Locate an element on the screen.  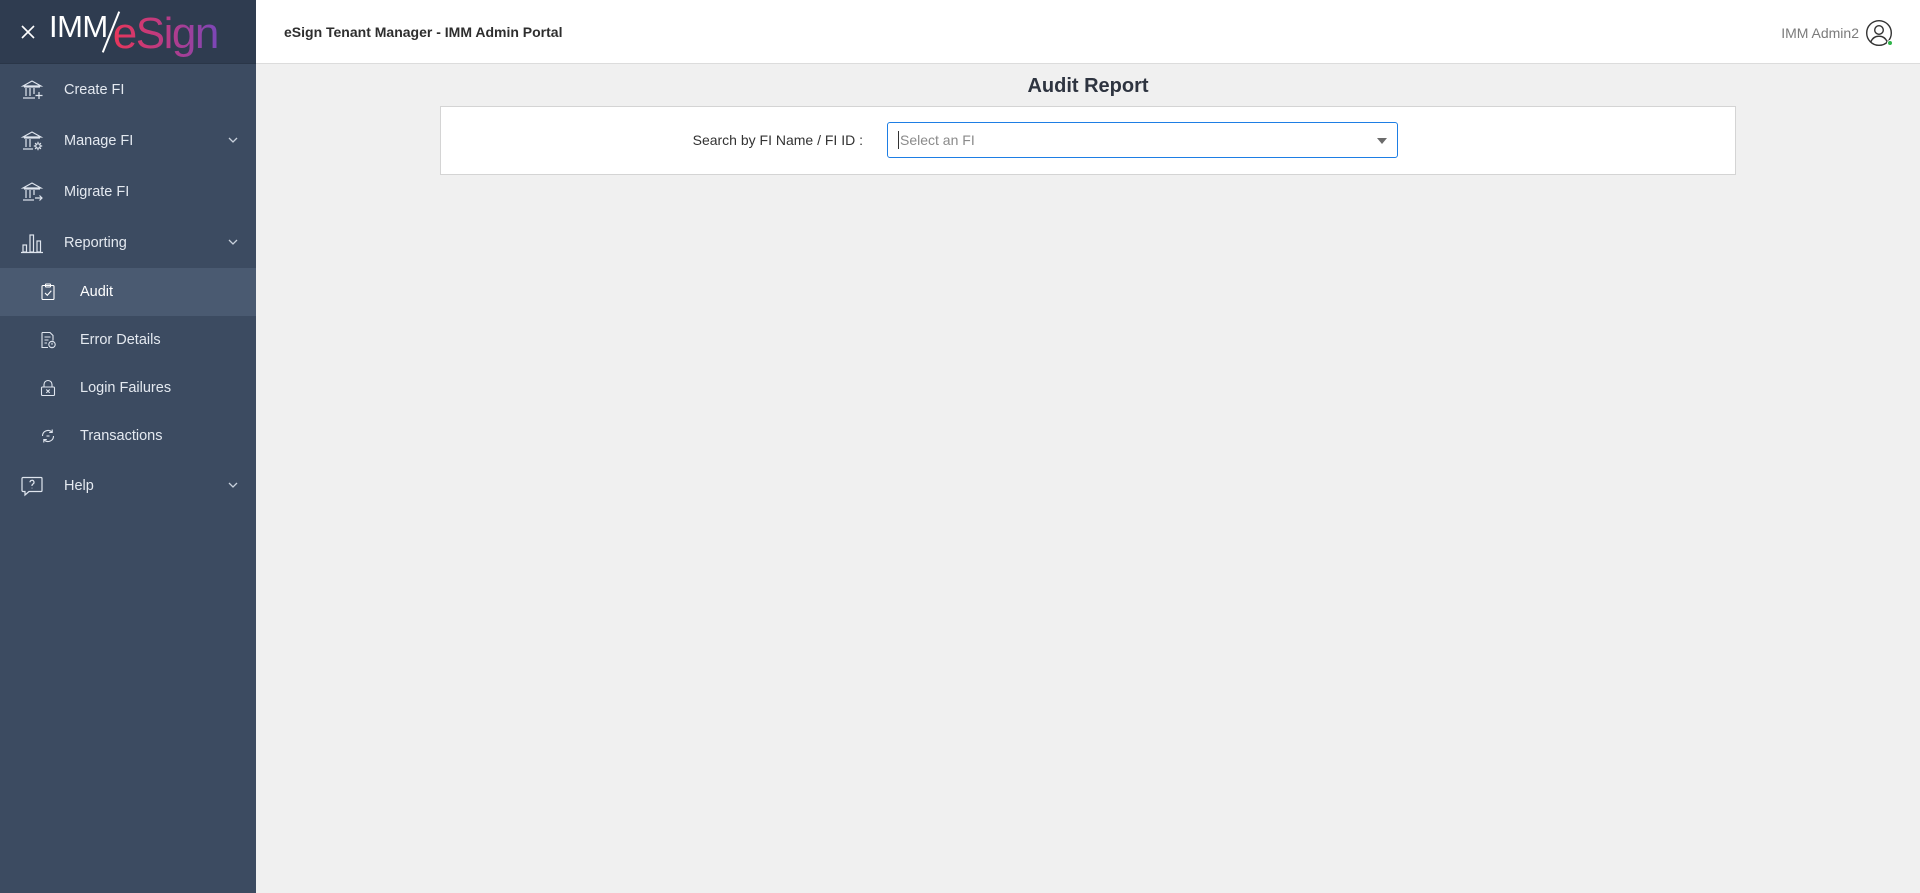
sidebar-subitem-audit: Audit is located at coordinates (128, 292).